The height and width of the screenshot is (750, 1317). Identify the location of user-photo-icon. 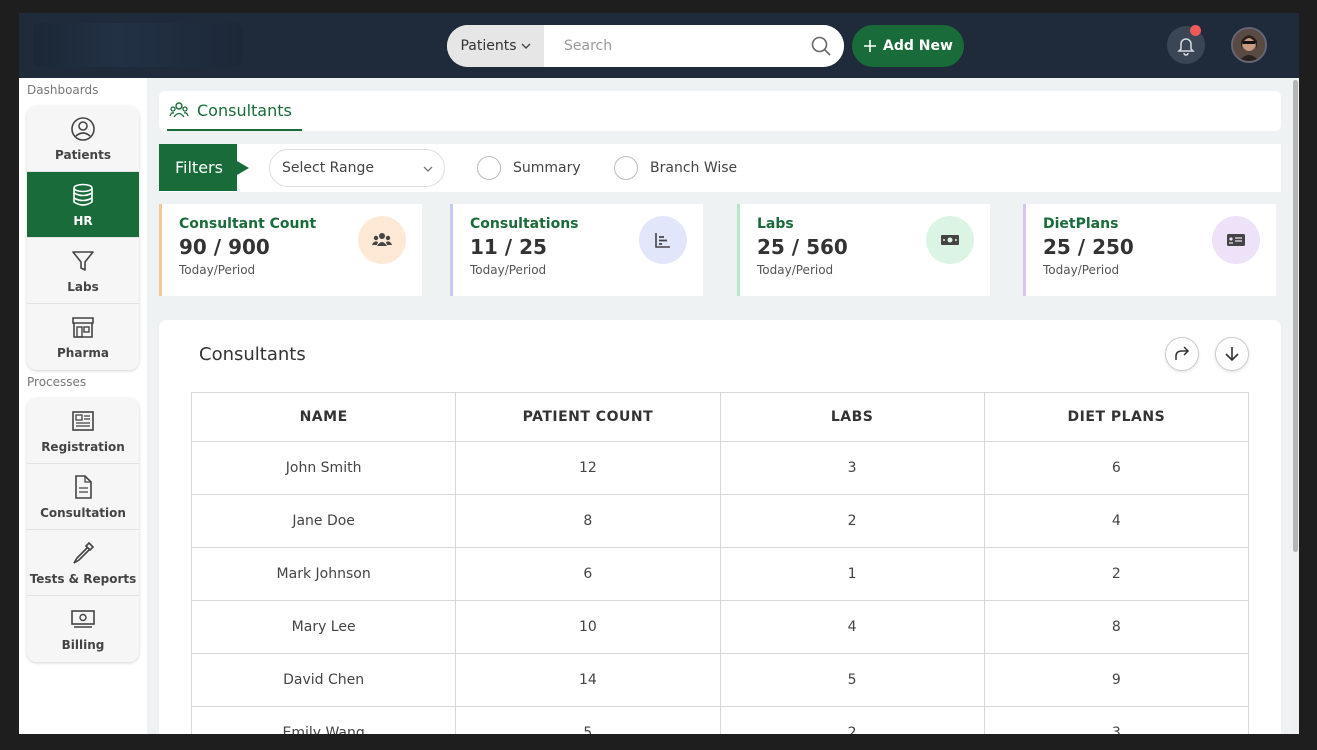
(1249, 45).